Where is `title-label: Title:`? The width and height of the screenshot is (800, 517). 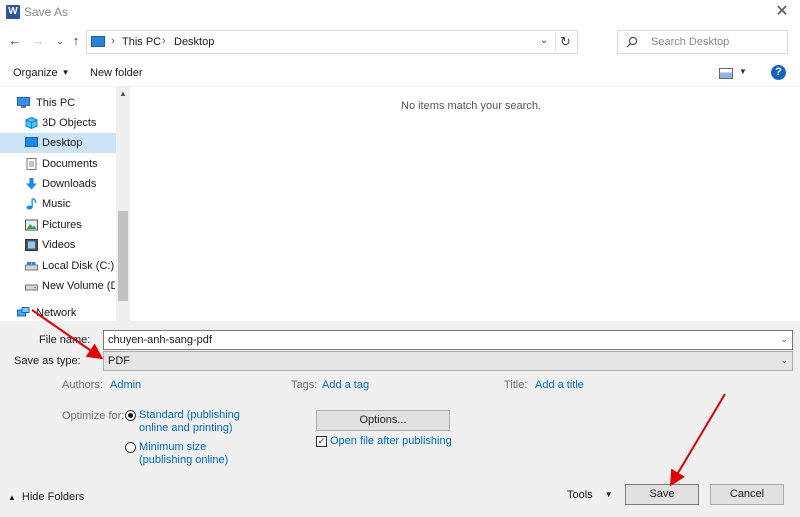
title-label: Title: is located at coordinates (516, 385).